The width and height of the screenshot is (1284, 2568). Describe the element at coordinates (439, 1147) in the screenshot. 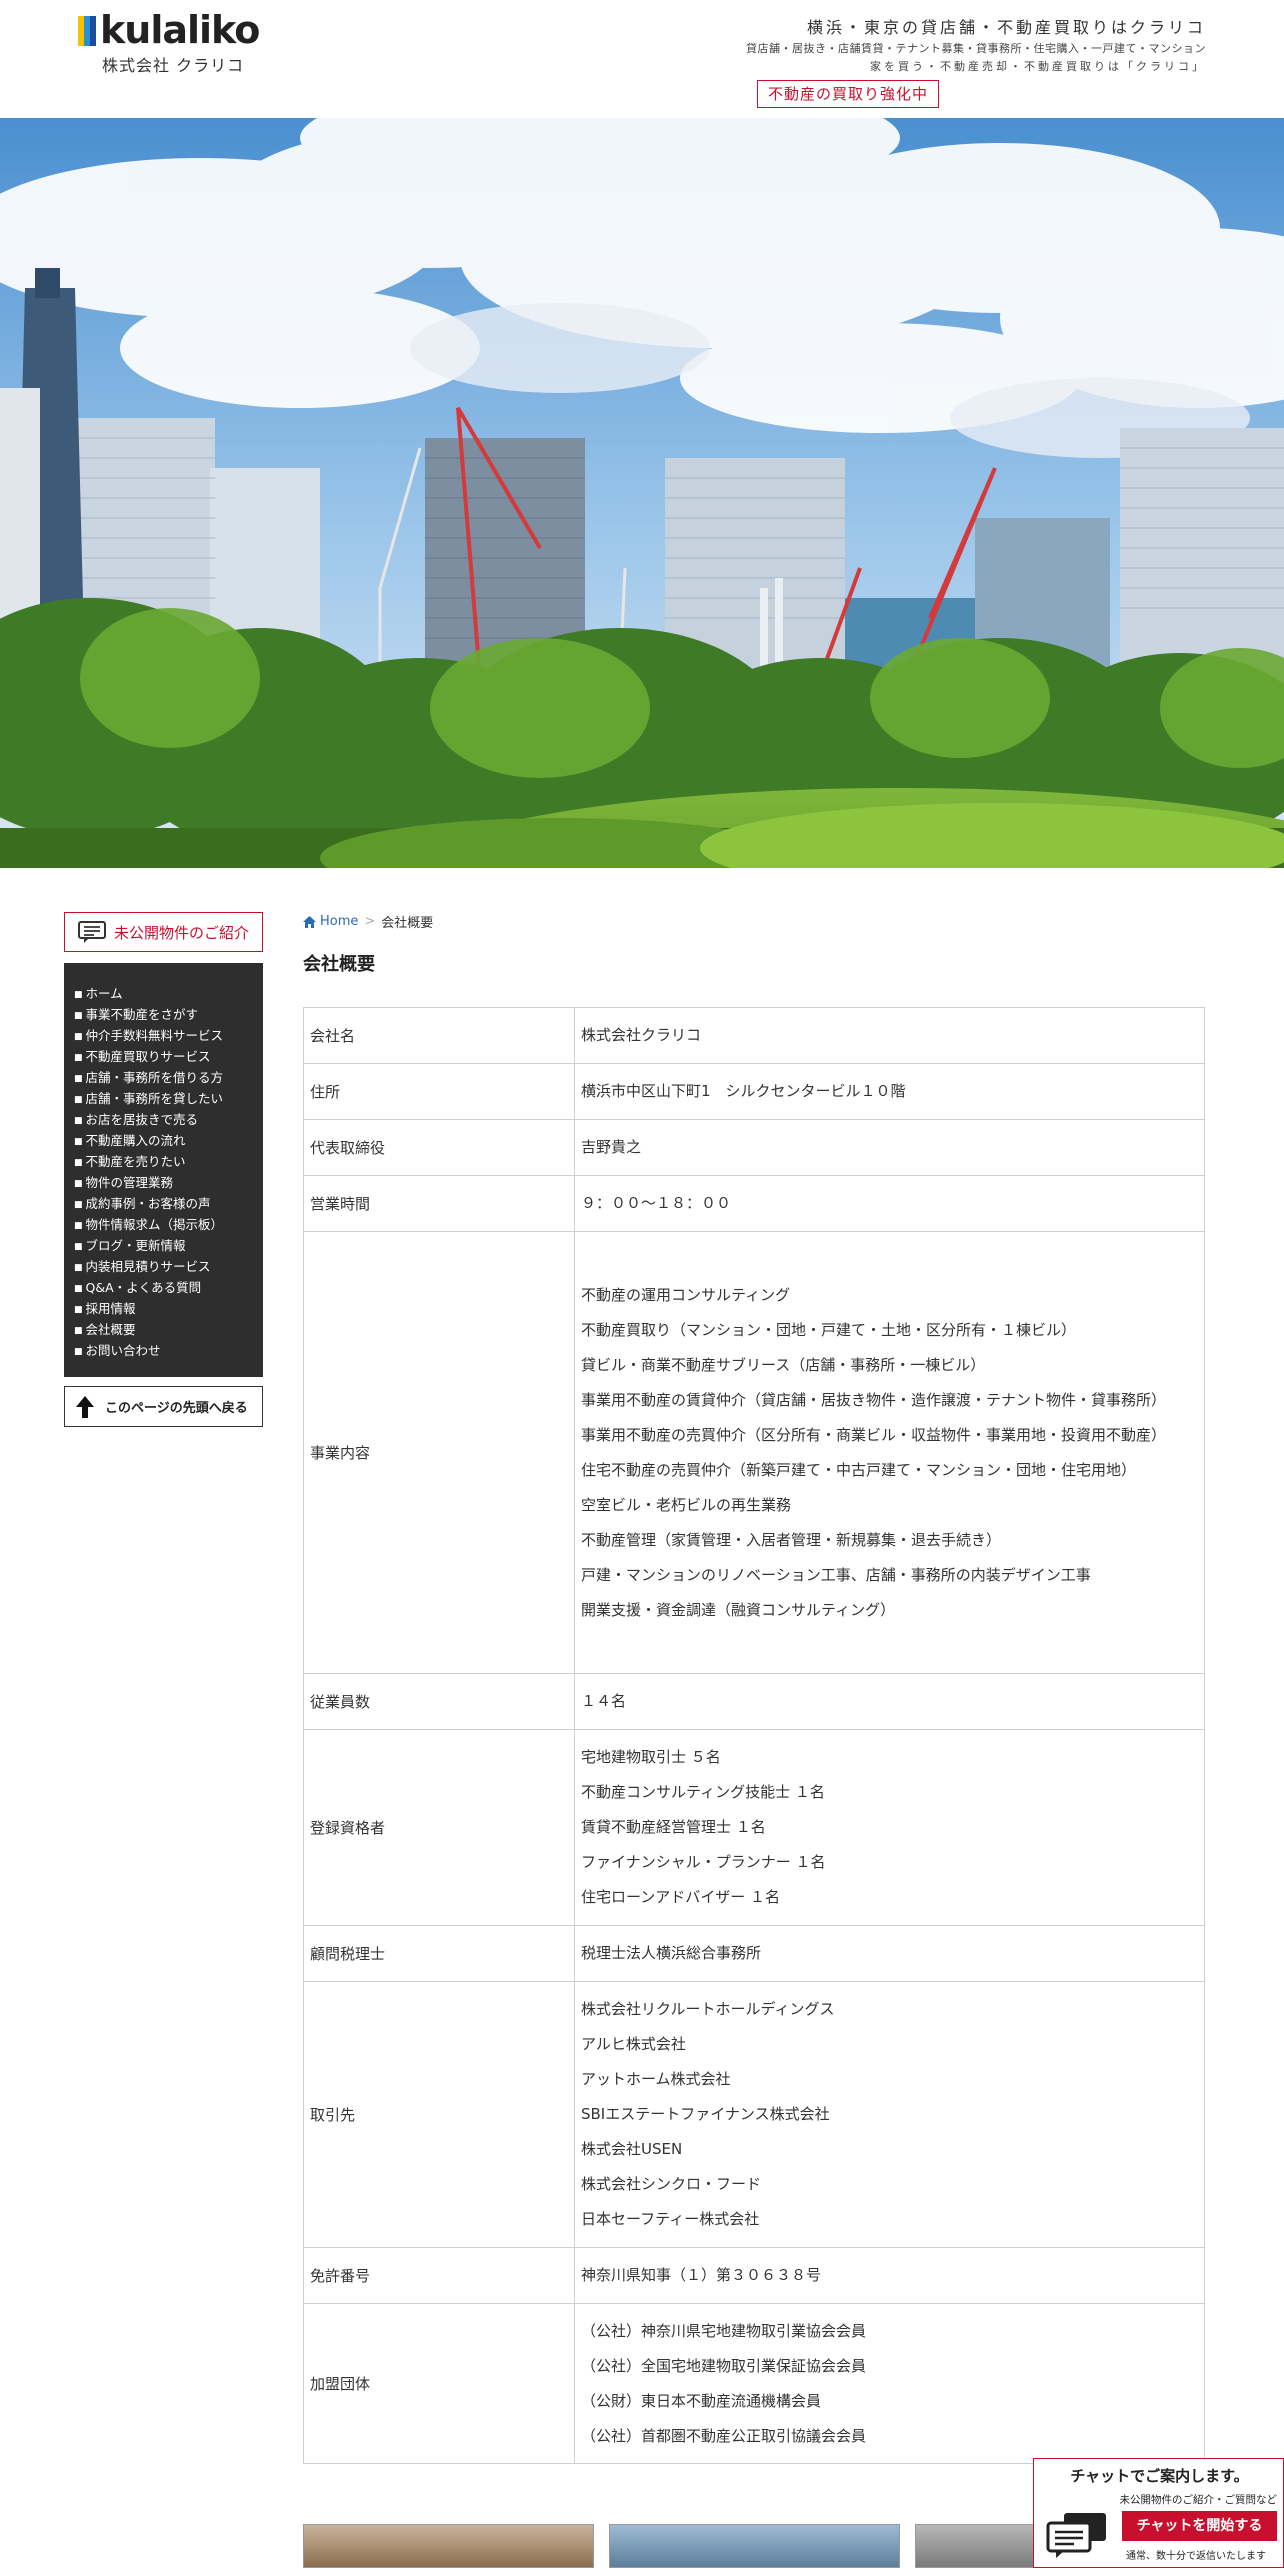

I see `row-label: 代表取締役` at that location.